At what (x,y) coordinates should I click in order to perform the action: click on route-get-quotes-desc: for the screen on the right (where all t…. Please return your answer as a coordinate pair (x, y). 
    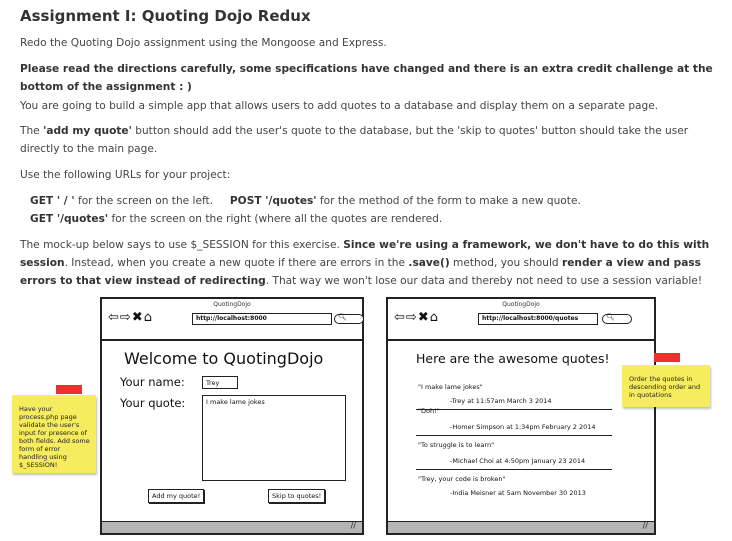
    Looking at the image, I should click on (275, 219).